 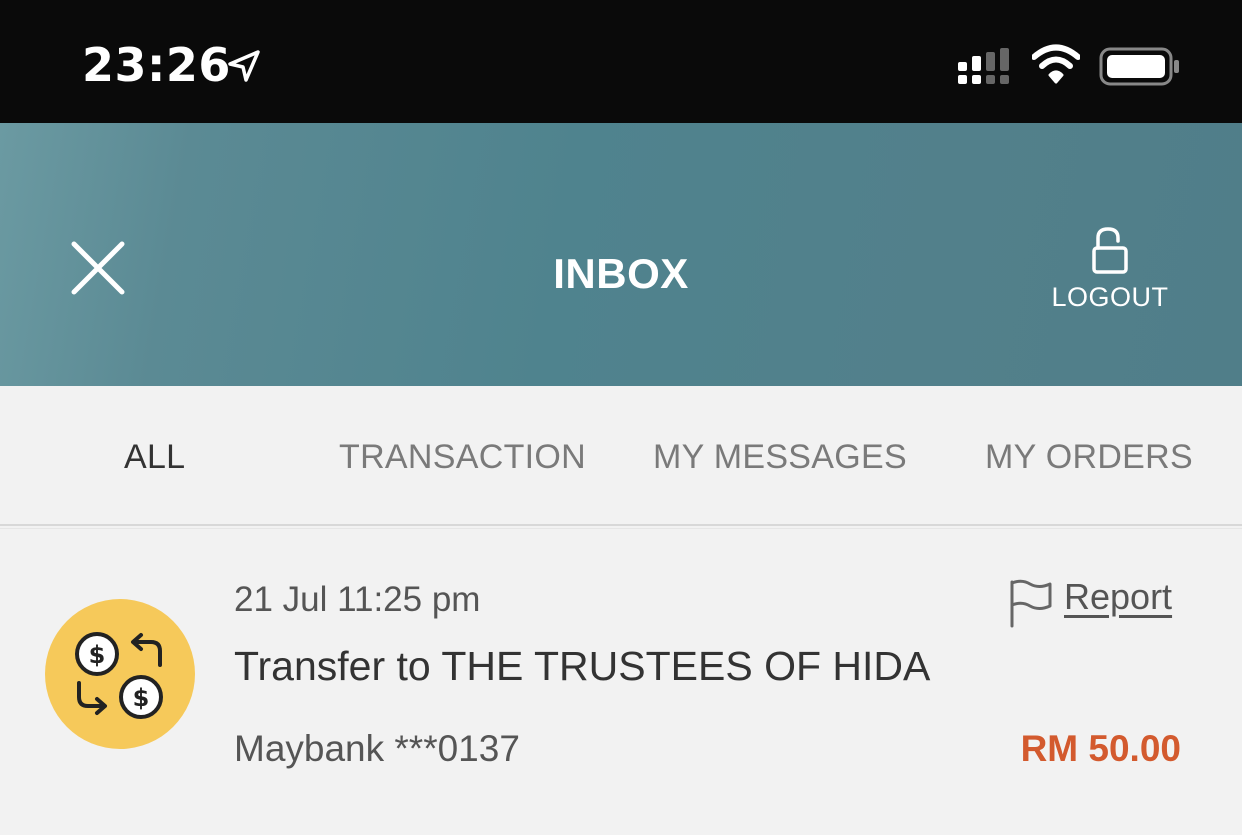 What do you see at coordinates (120, 674) in the screenshot?
I see `transfer-icon: $ $` at bounding box center [120, 674].